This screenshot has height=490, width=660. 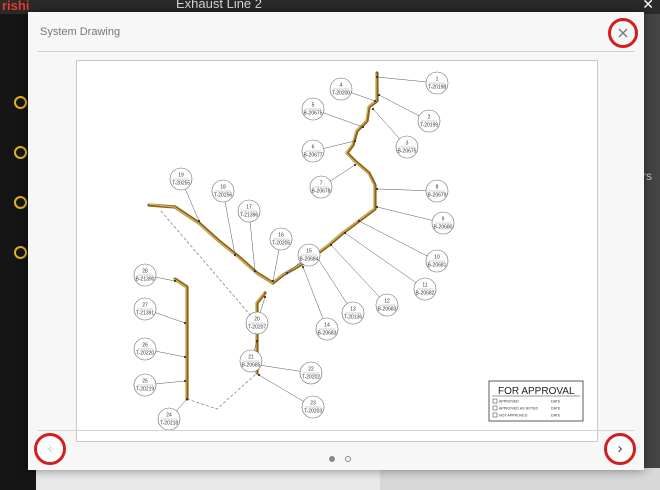 I want to click on callout-bubble: 25 T-20219, so click(x=145, y=385).